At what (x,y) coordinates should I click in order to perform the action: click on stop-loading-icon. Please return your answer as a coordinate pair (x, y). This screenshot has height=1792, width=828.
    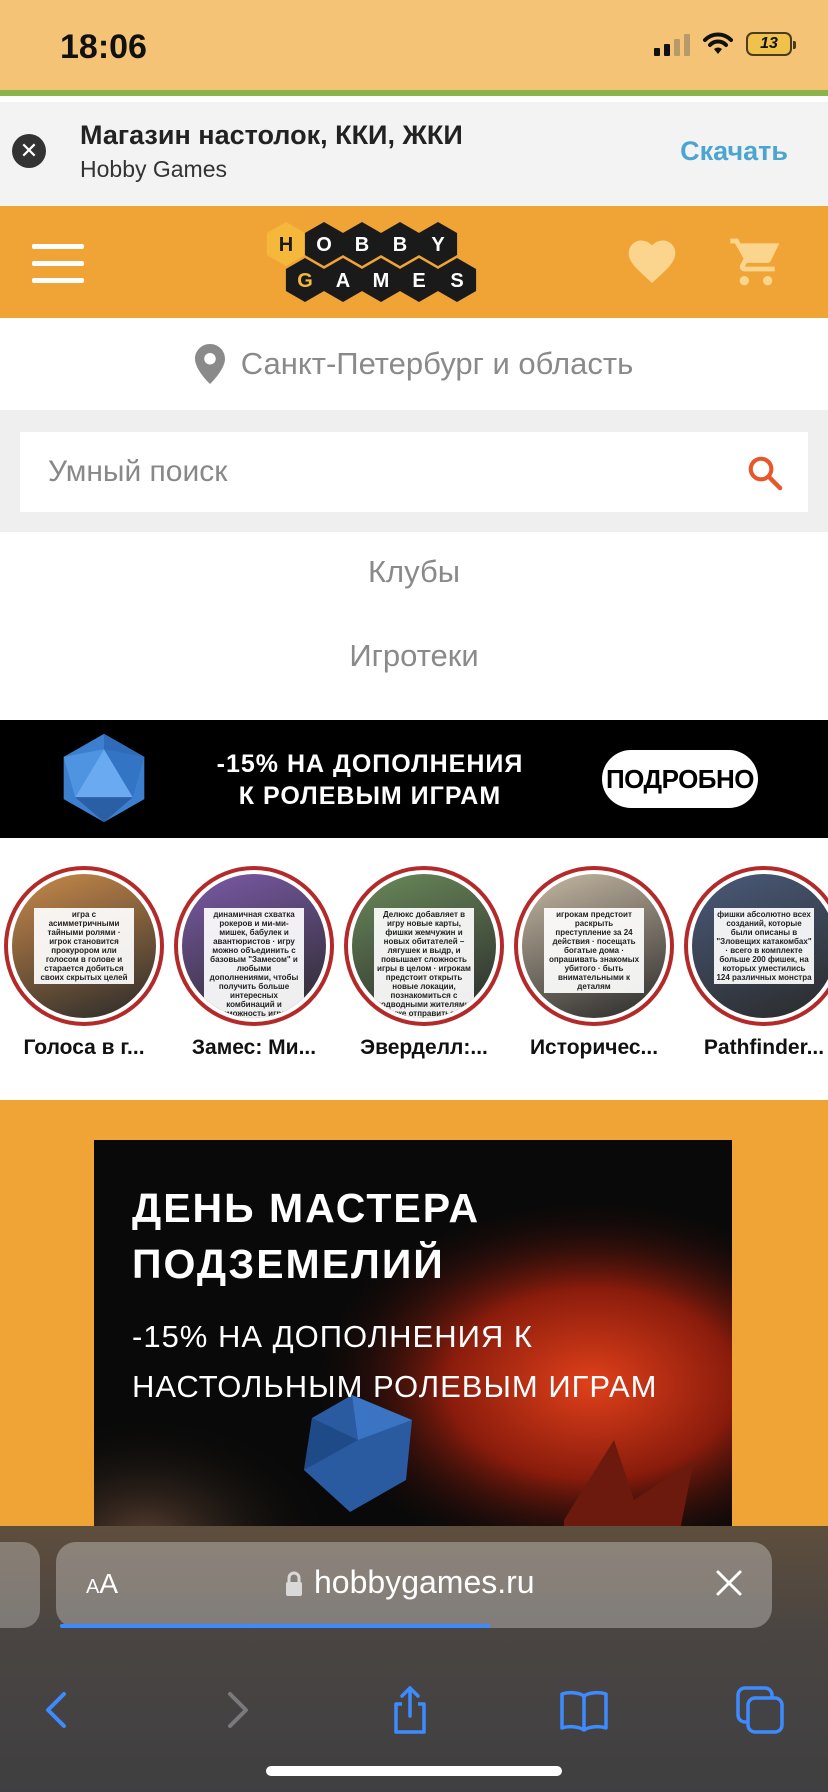
    Looking at the image, I should click on (729, 1583).